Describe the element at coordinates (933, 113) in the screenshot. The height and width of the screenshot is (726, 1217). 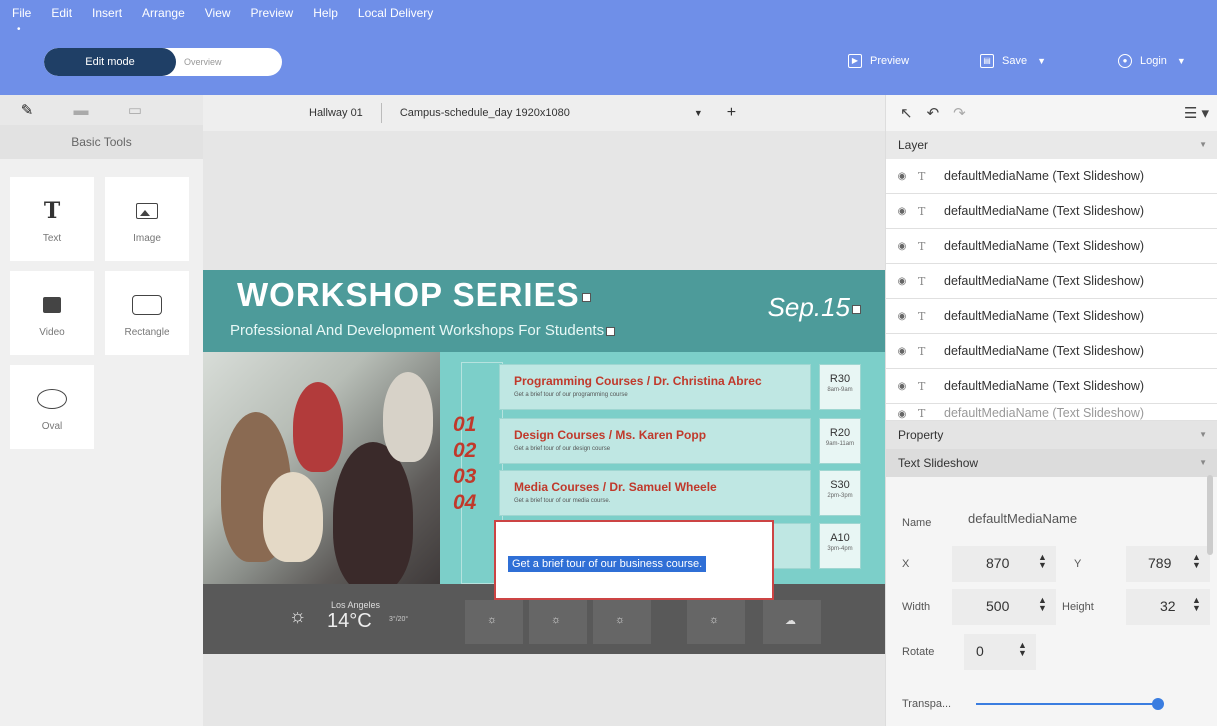
I see `undo-icon: ↶` at that location.